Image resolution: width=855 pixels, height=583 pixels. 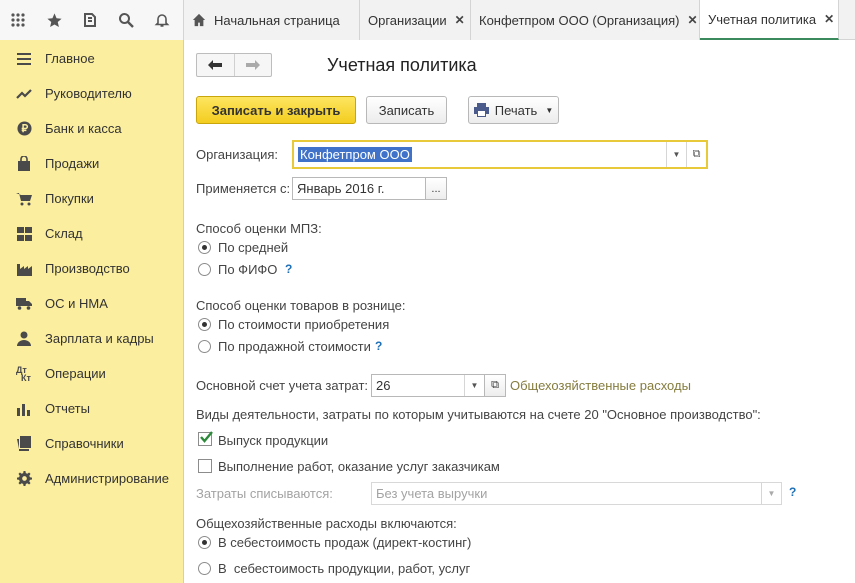 I want to click on apps-grid-icon, so click(x=18, y=20).